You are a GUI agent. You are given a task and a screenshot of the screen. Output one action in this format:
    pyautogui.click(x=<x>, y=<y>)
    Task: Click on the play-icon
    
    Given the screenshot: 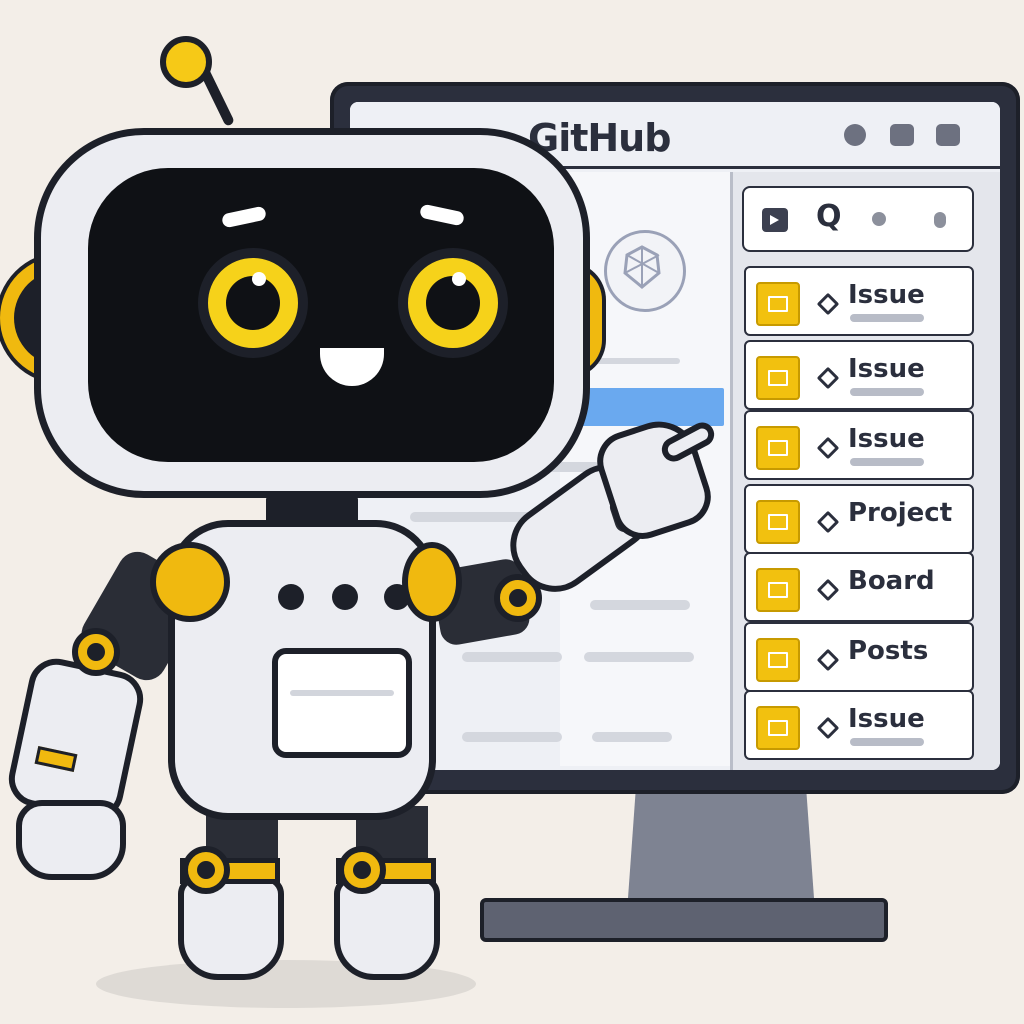 What is the action you would take?
    pyautogui.click(x=775, y=220)
    